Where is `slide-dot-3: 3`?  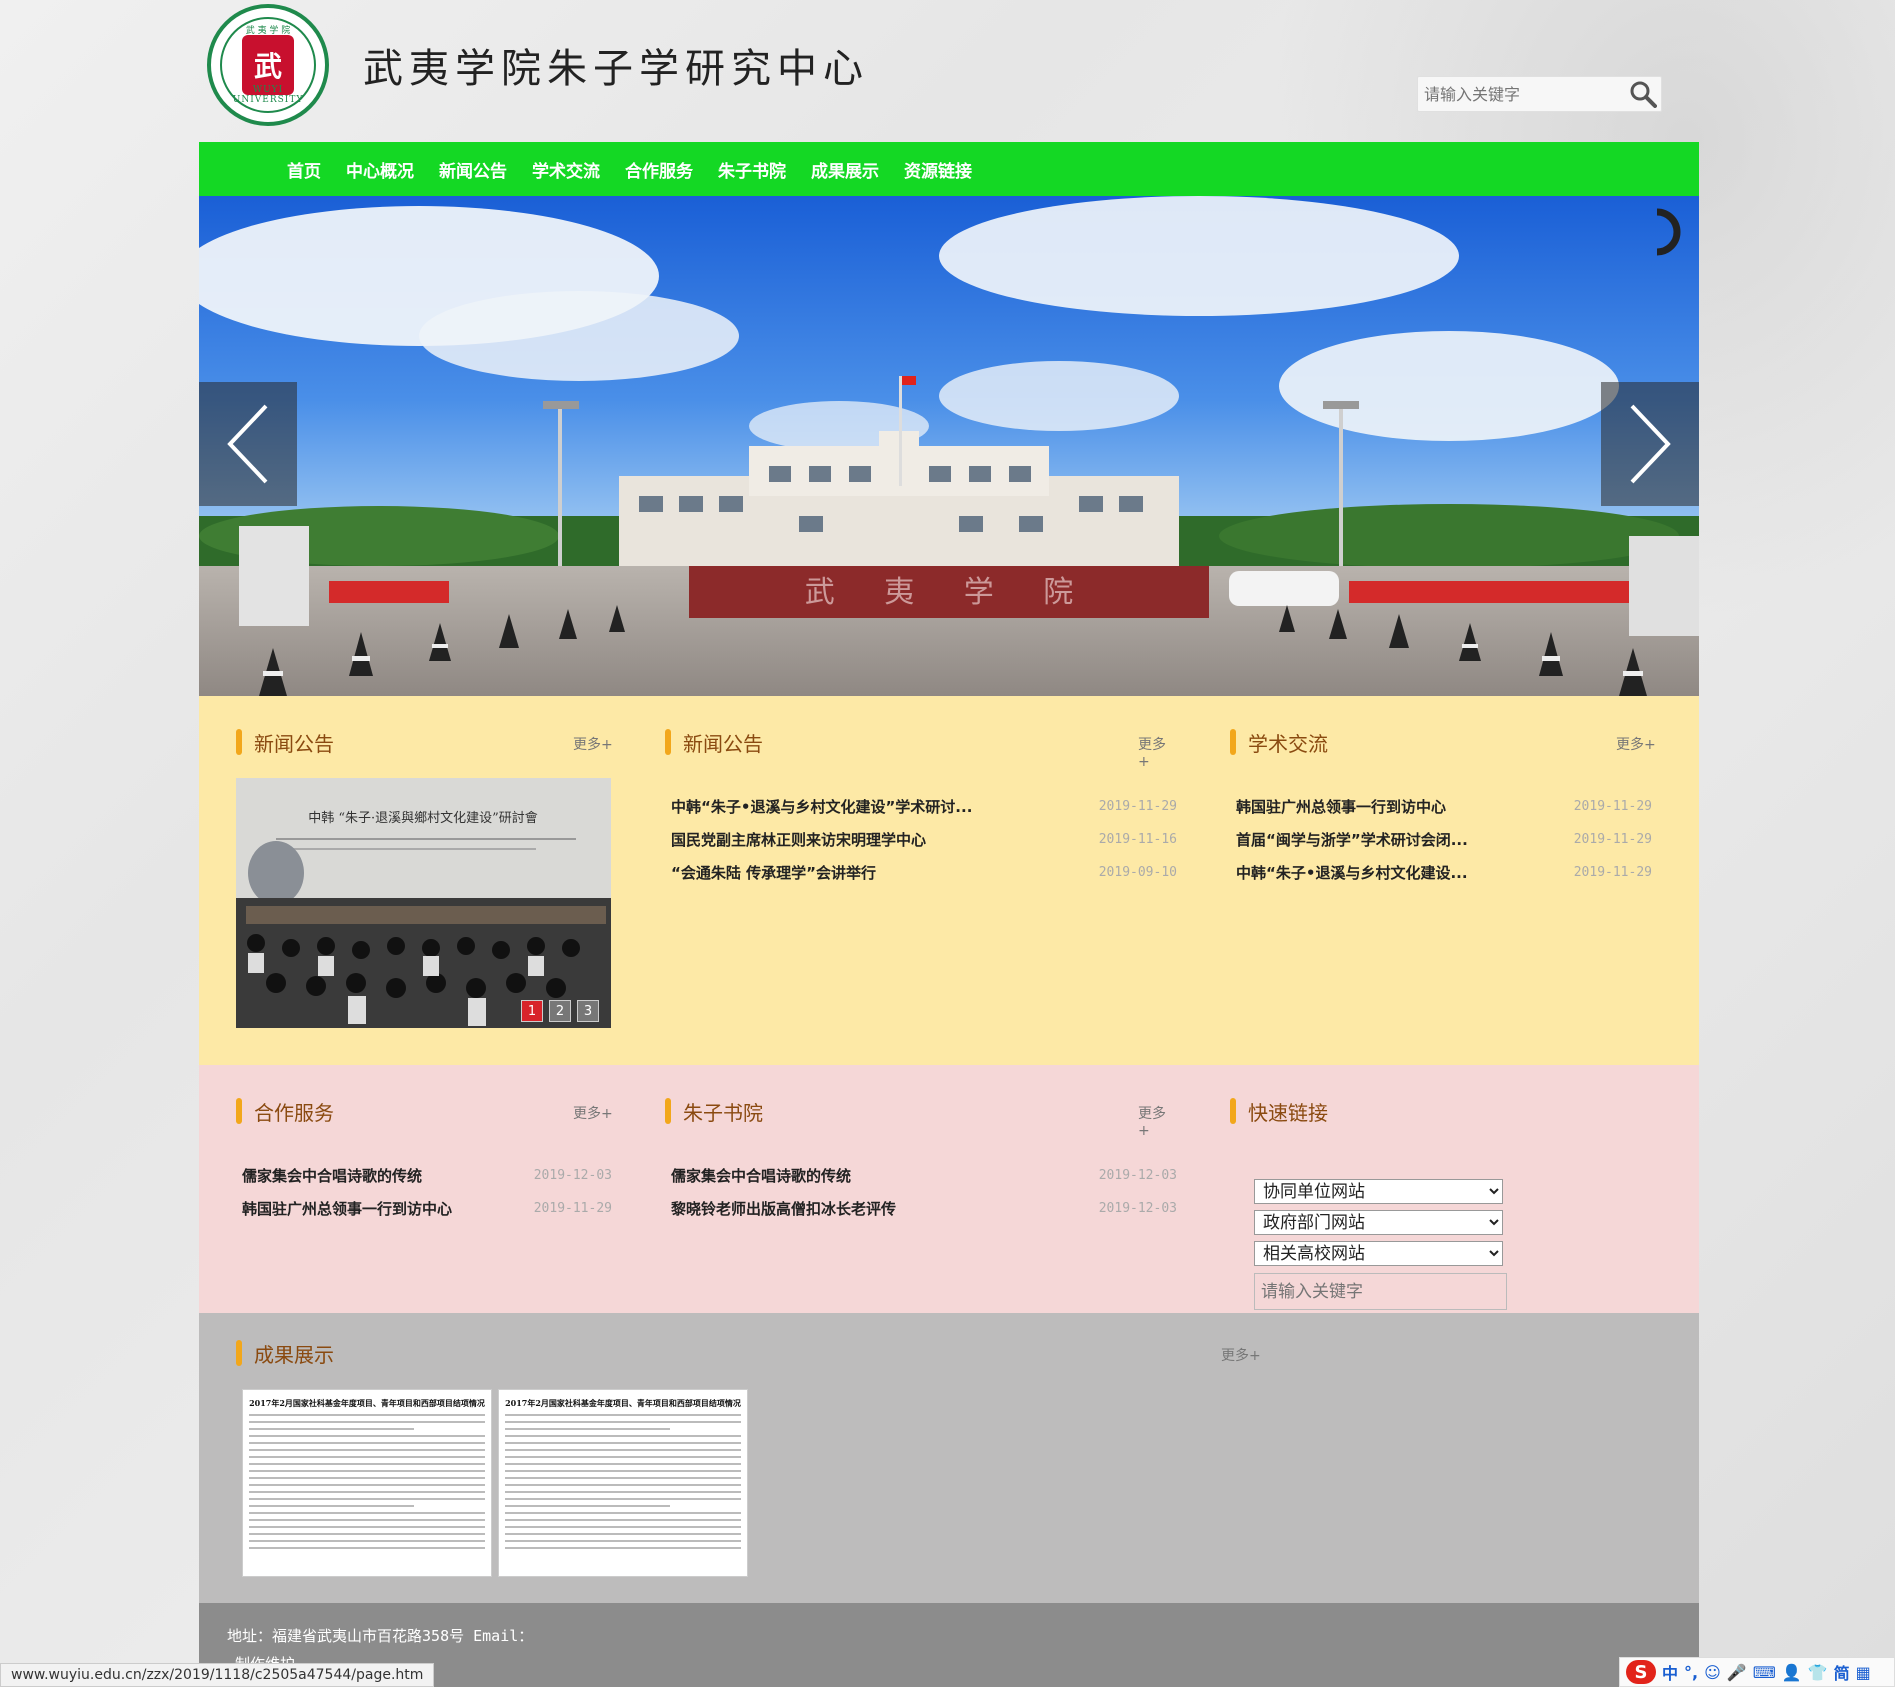 slide-dot-3: 3 is located at coordinates (588, 1011).